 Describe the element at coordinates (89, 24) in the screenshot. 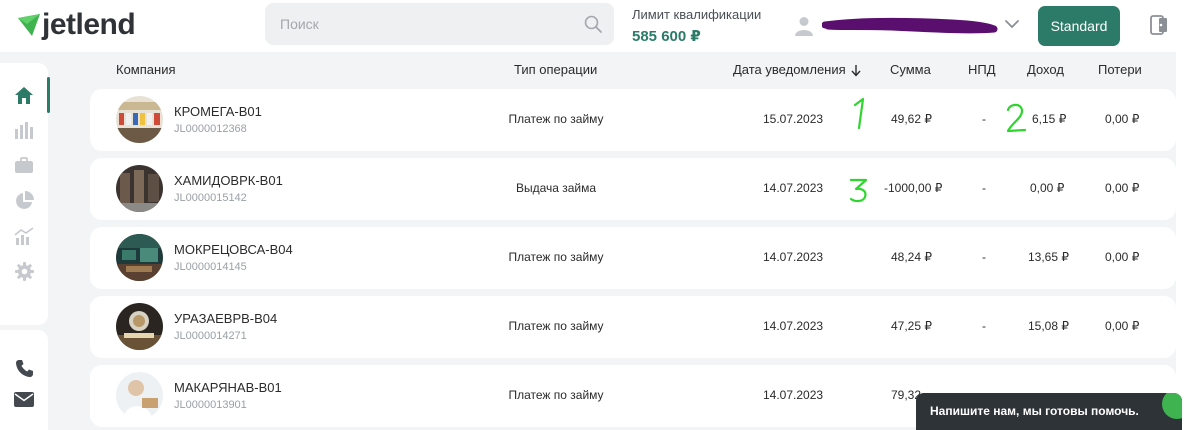

I see `logo-text: jetlend` at that location.